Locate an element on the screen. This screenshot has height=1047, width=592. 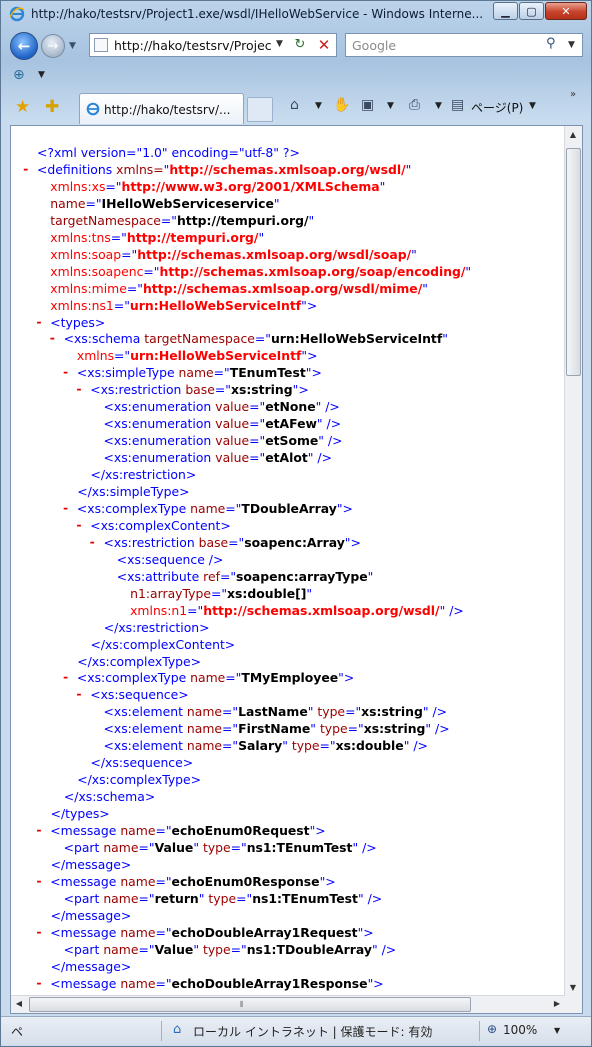
zoom-level: 100% is located at coordinates (520, 1030).